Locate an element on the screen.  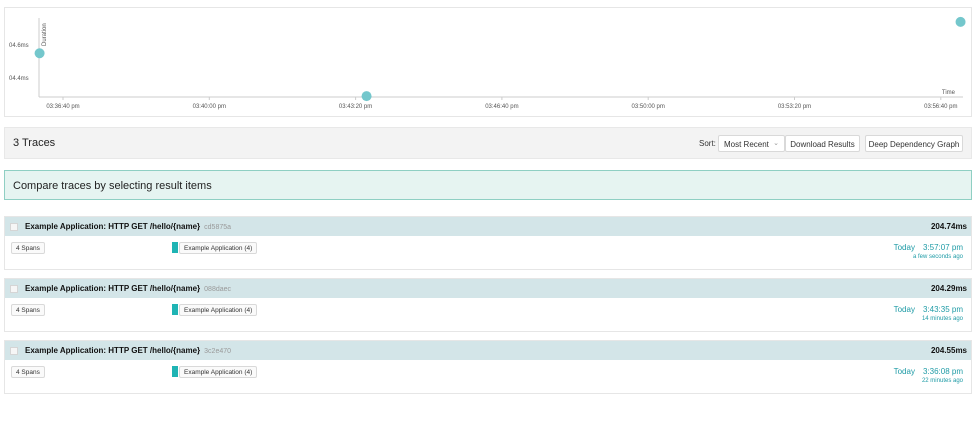
trace-timestamp: Today 3:36:08 pm is located at coordinates (928, 371).